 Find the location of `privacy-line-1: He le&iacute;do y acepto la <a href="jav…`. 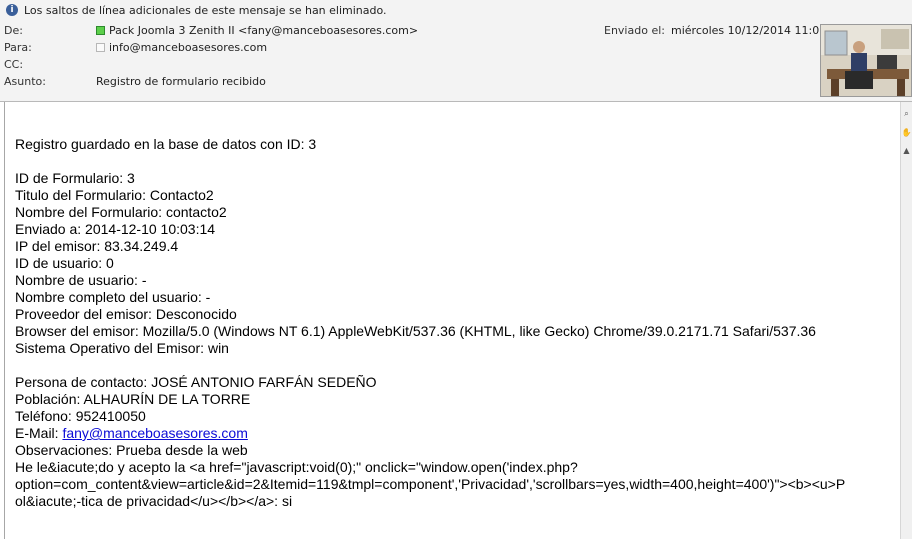

privacy-line-1: He le&iacute;do y acepto la <a href="jav… is located at coordinates (296, 467).